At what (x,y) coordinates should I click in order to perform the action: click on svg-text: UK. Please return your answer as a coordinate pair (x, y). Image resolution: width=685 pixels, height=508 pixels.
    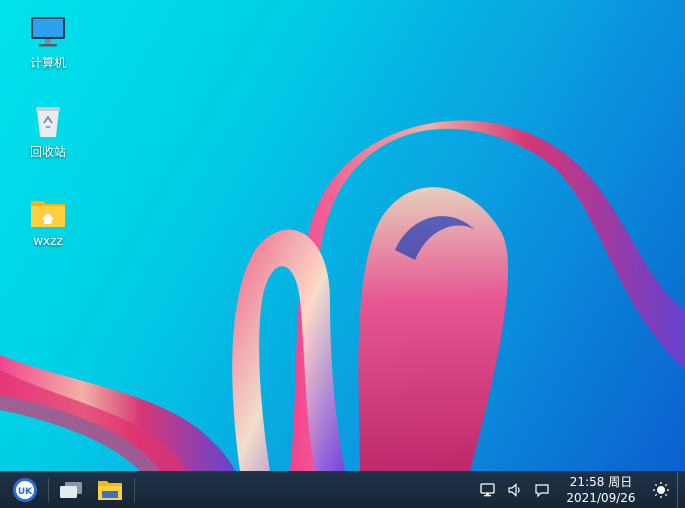
    Looking at the image, I should click on (25, 492).